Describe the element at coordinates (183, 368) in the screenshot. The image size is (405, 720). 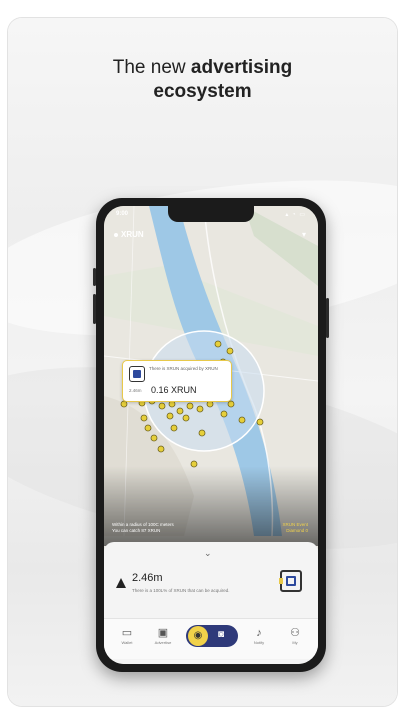
I see `popup-description: There is XRUN acquired by XRUN` at that location.